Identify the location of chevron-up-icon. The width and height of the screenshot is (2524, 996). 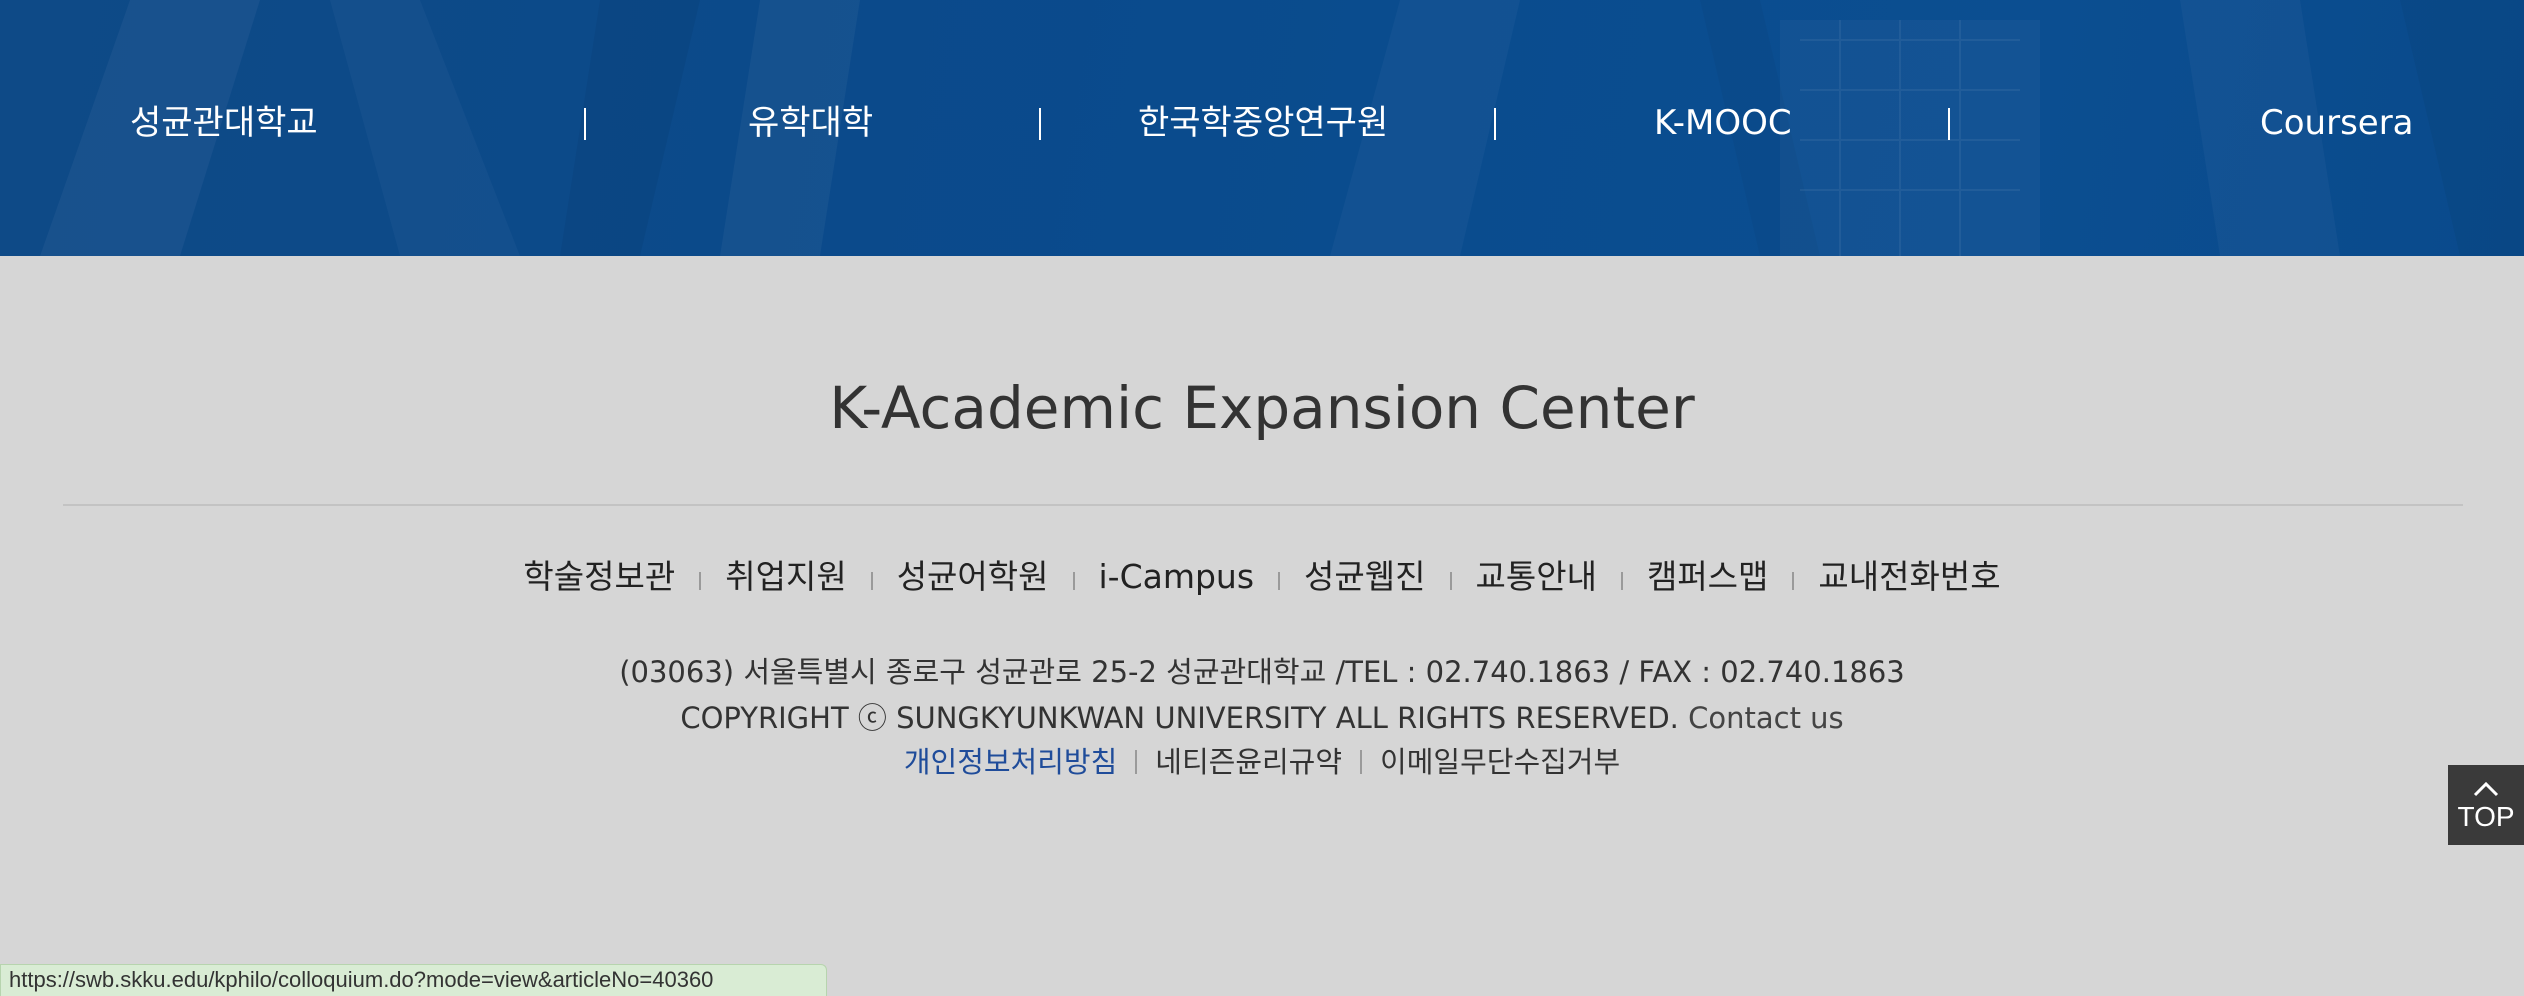
(2486, 789).